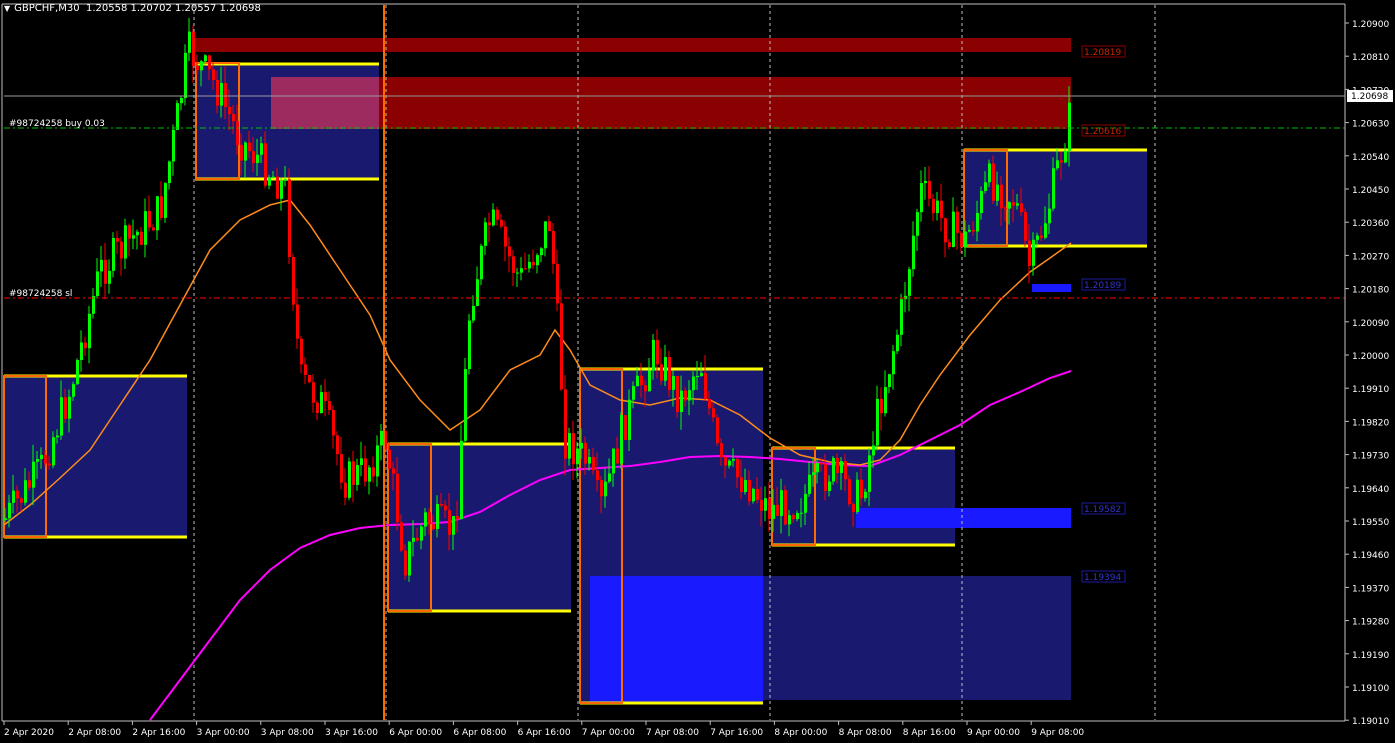  What do you see at coordinates (1102, 53) in the screenshot?
I see `zone-price-label: 1.20819` at bounding box center [1102, 53].